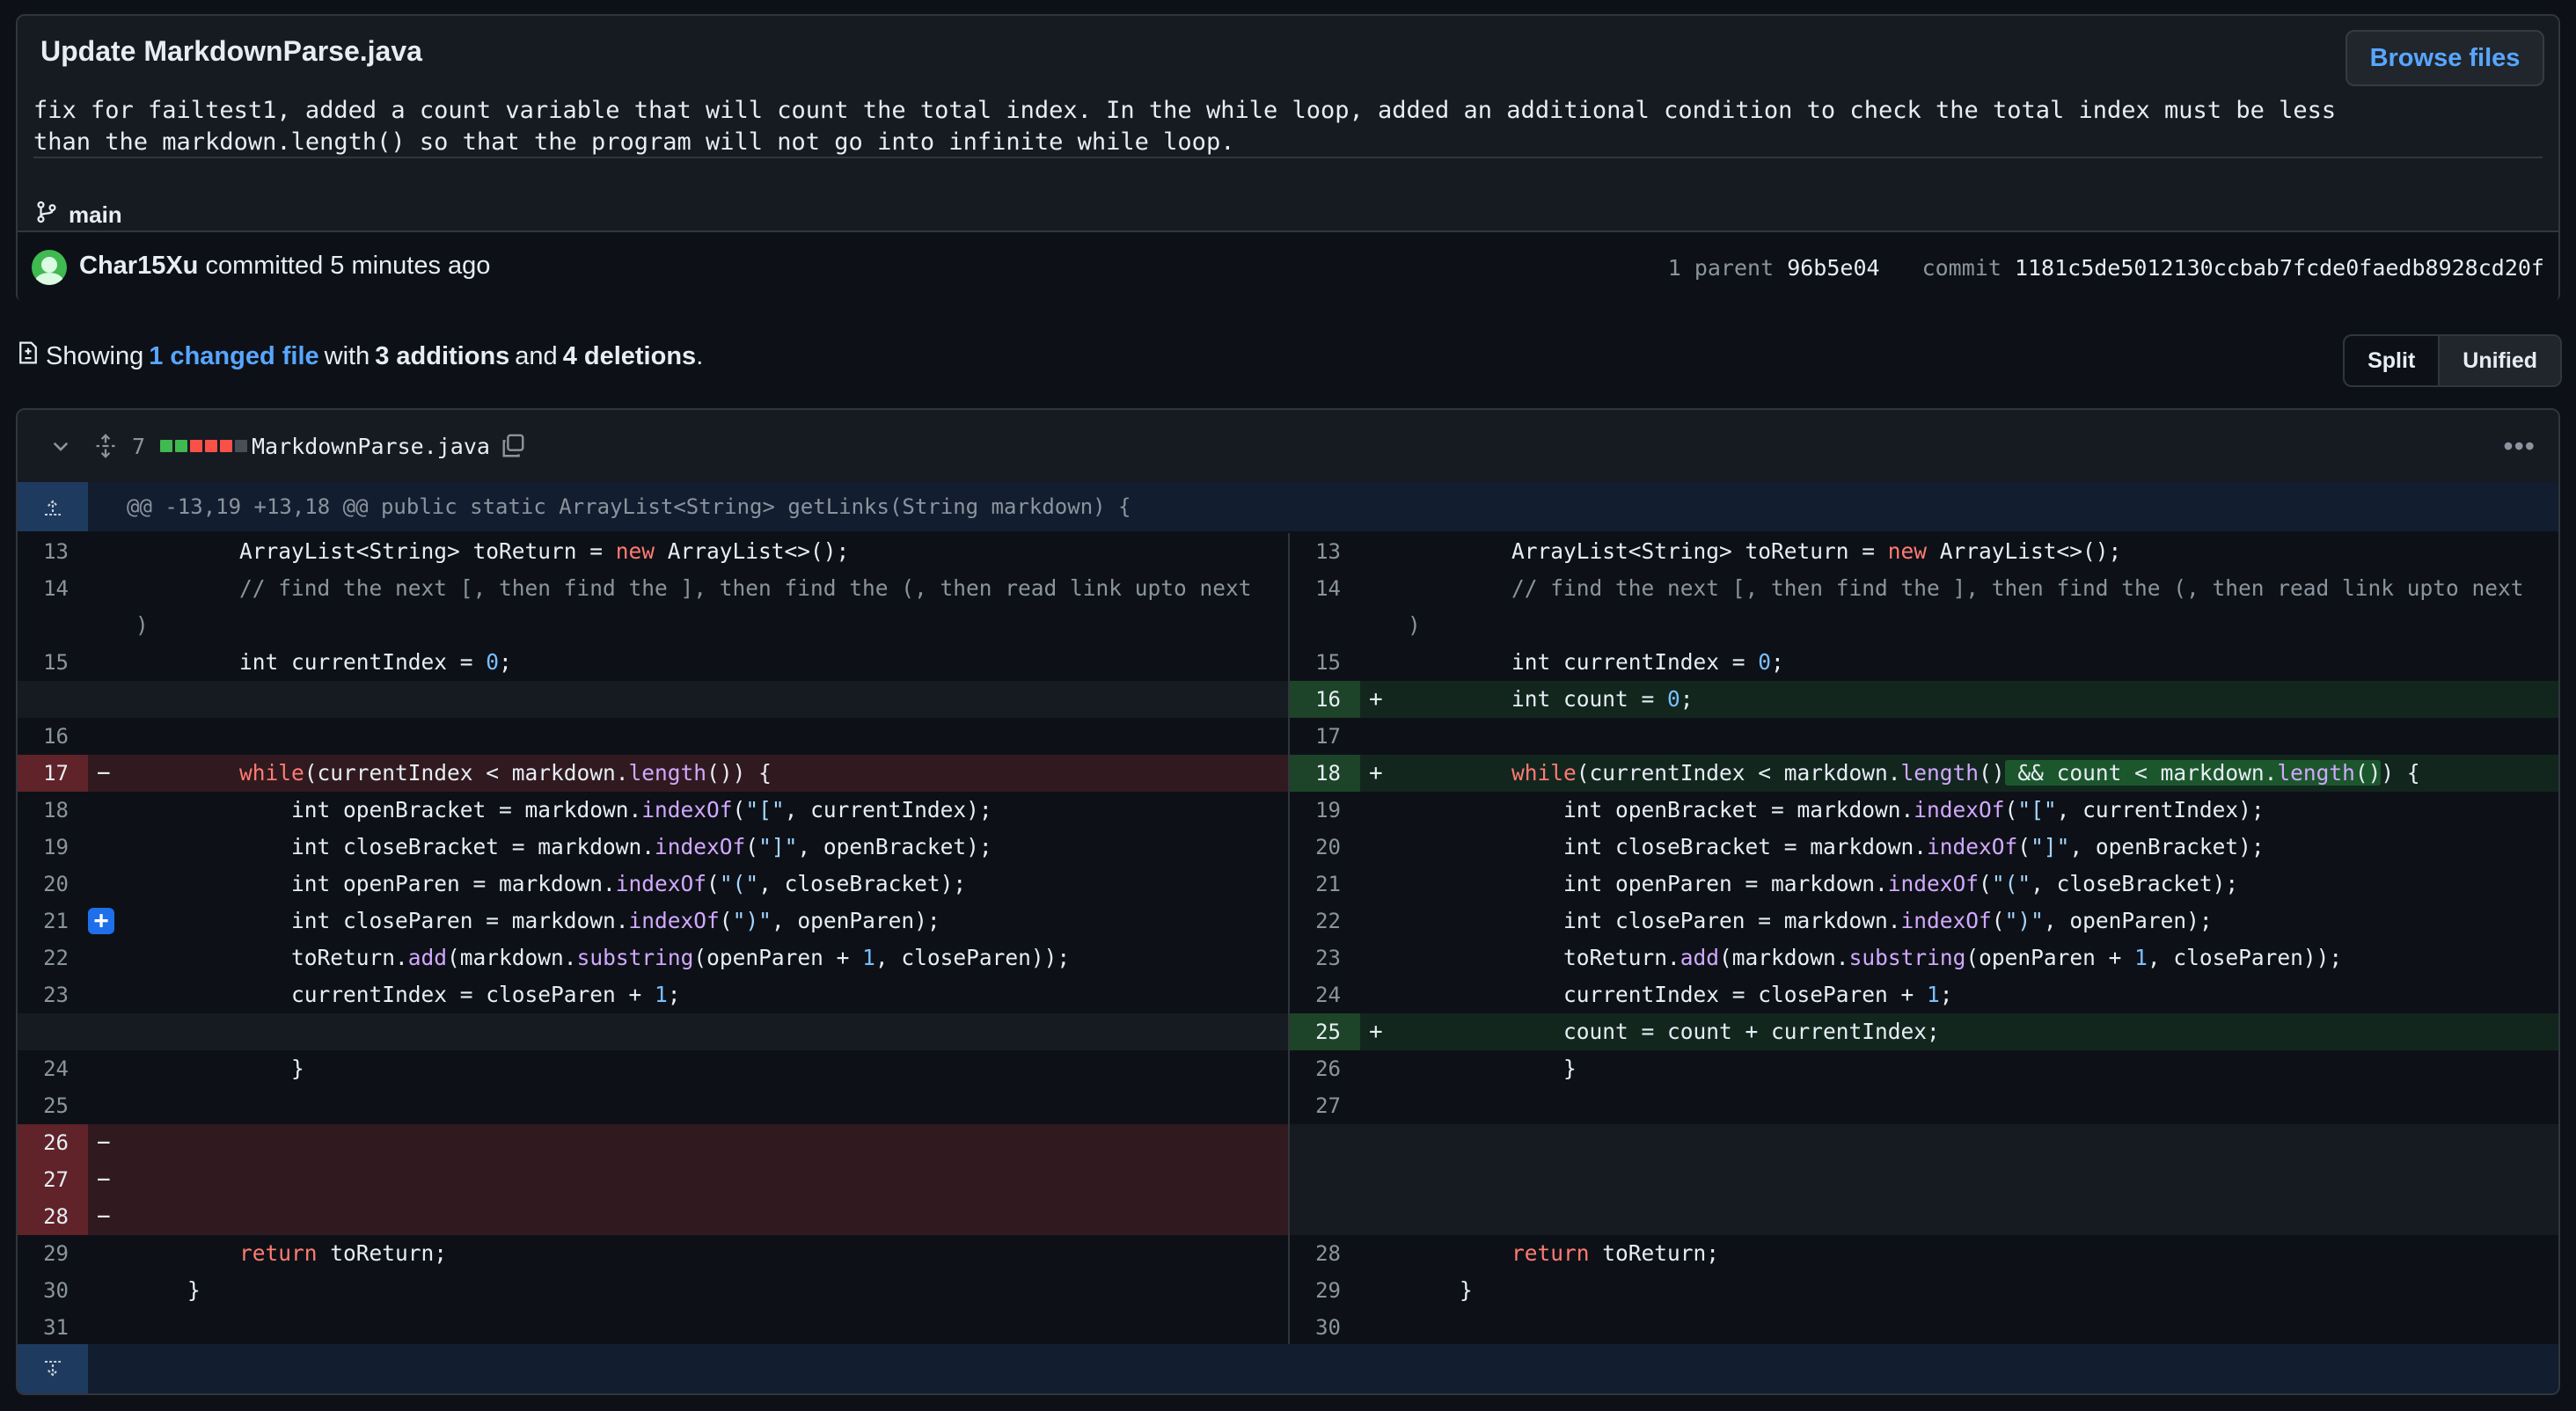  I want to click on avatar, so click(49, 268).